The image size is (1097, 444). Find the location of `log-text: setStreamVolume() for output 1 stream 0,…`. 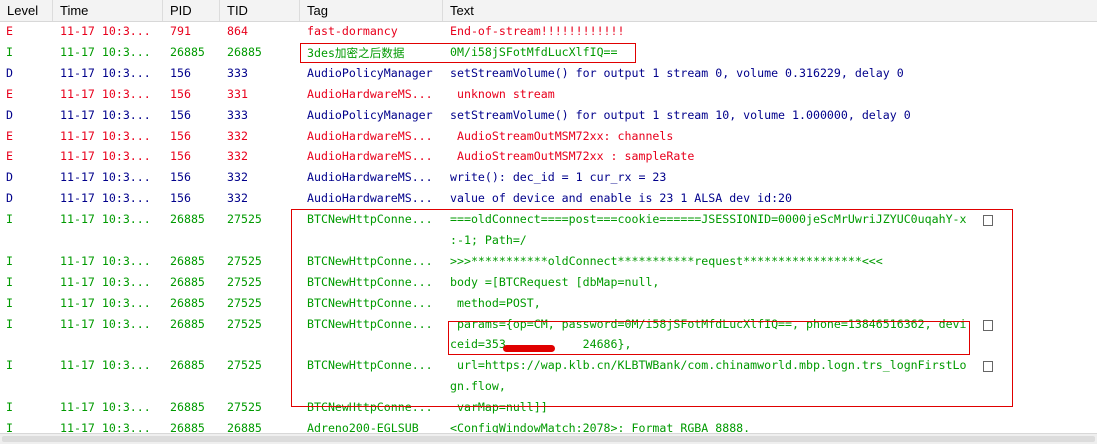

log-text: setStreamVolume() for output 1 stream 0,… is located at coordinates (677, 72).